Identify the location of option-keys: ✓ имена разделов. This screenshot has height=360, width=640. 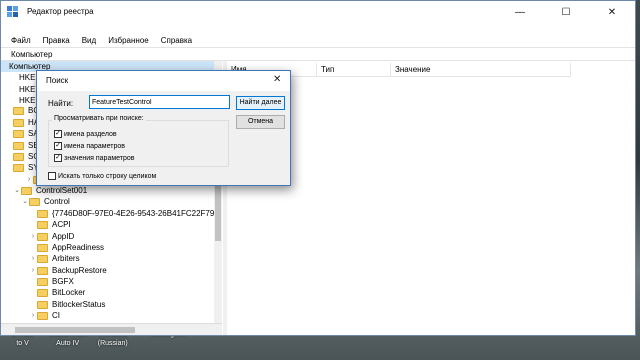
(85, 134).